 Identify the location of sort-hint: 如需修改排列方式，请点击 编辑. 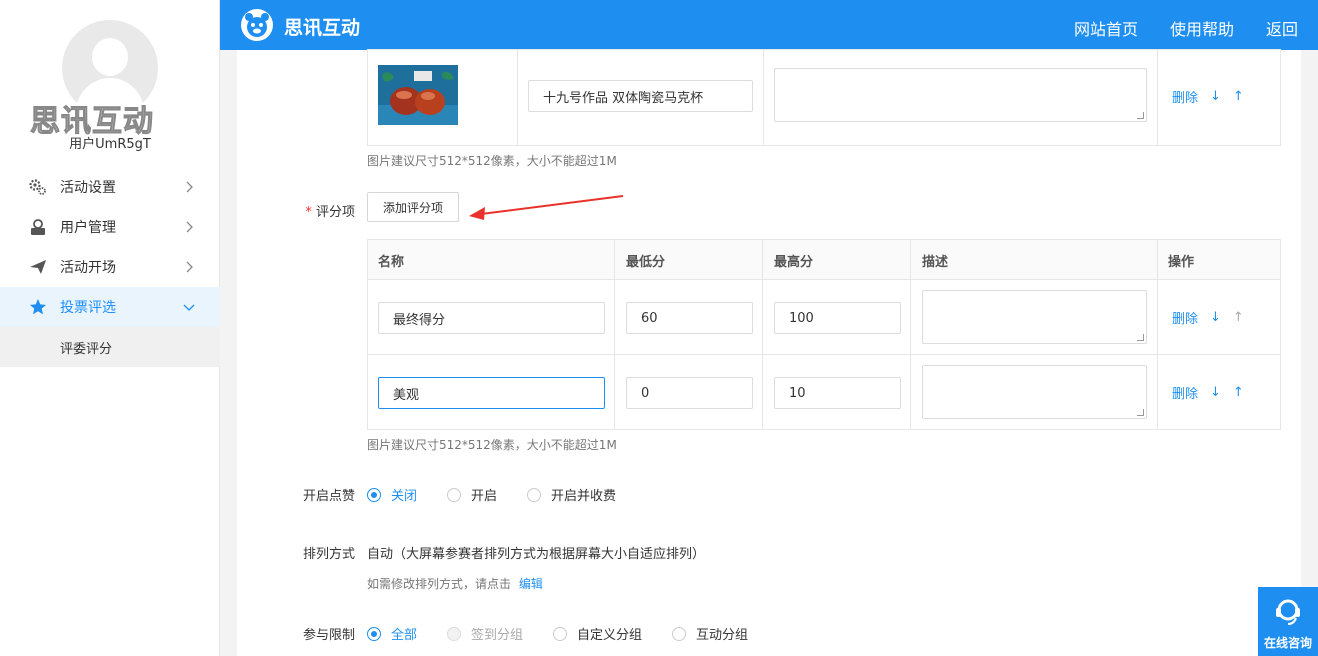
(455, 583).